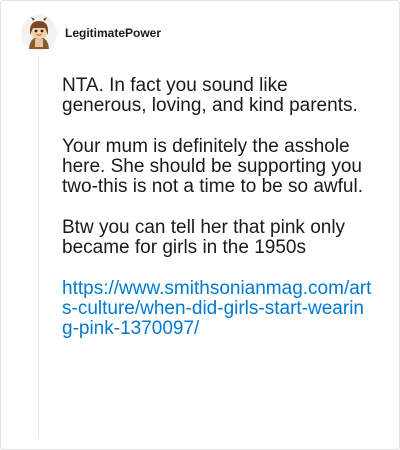  I want to click on username: LegitimatePower, so click(113, 33).